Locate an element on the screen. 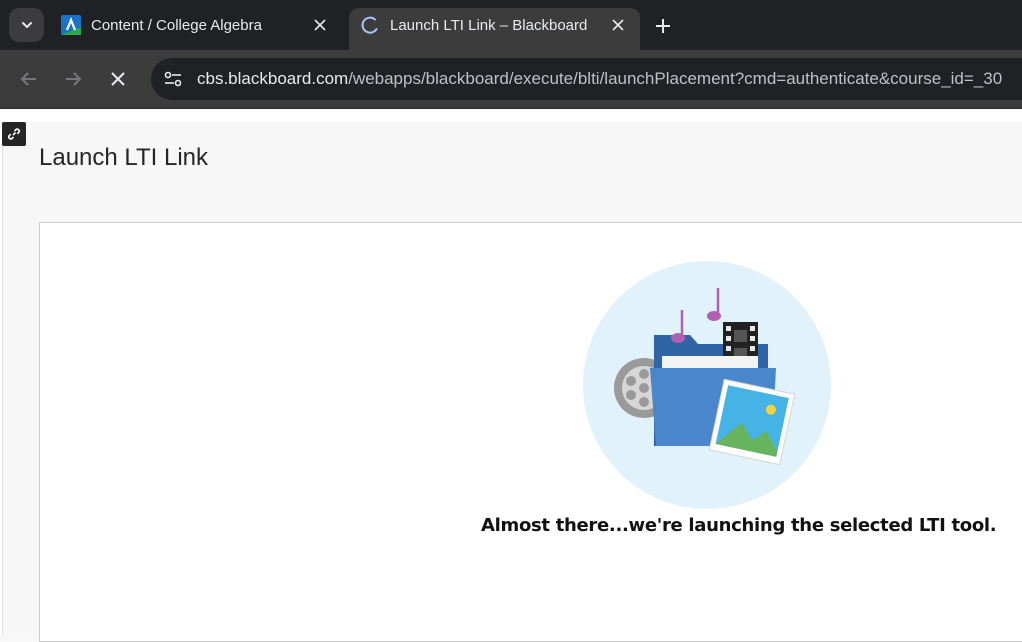 This screenshot has width=1022, height=642. tab-title: Launch LTI Link – Blackboard is located at coordinates (489, 25).